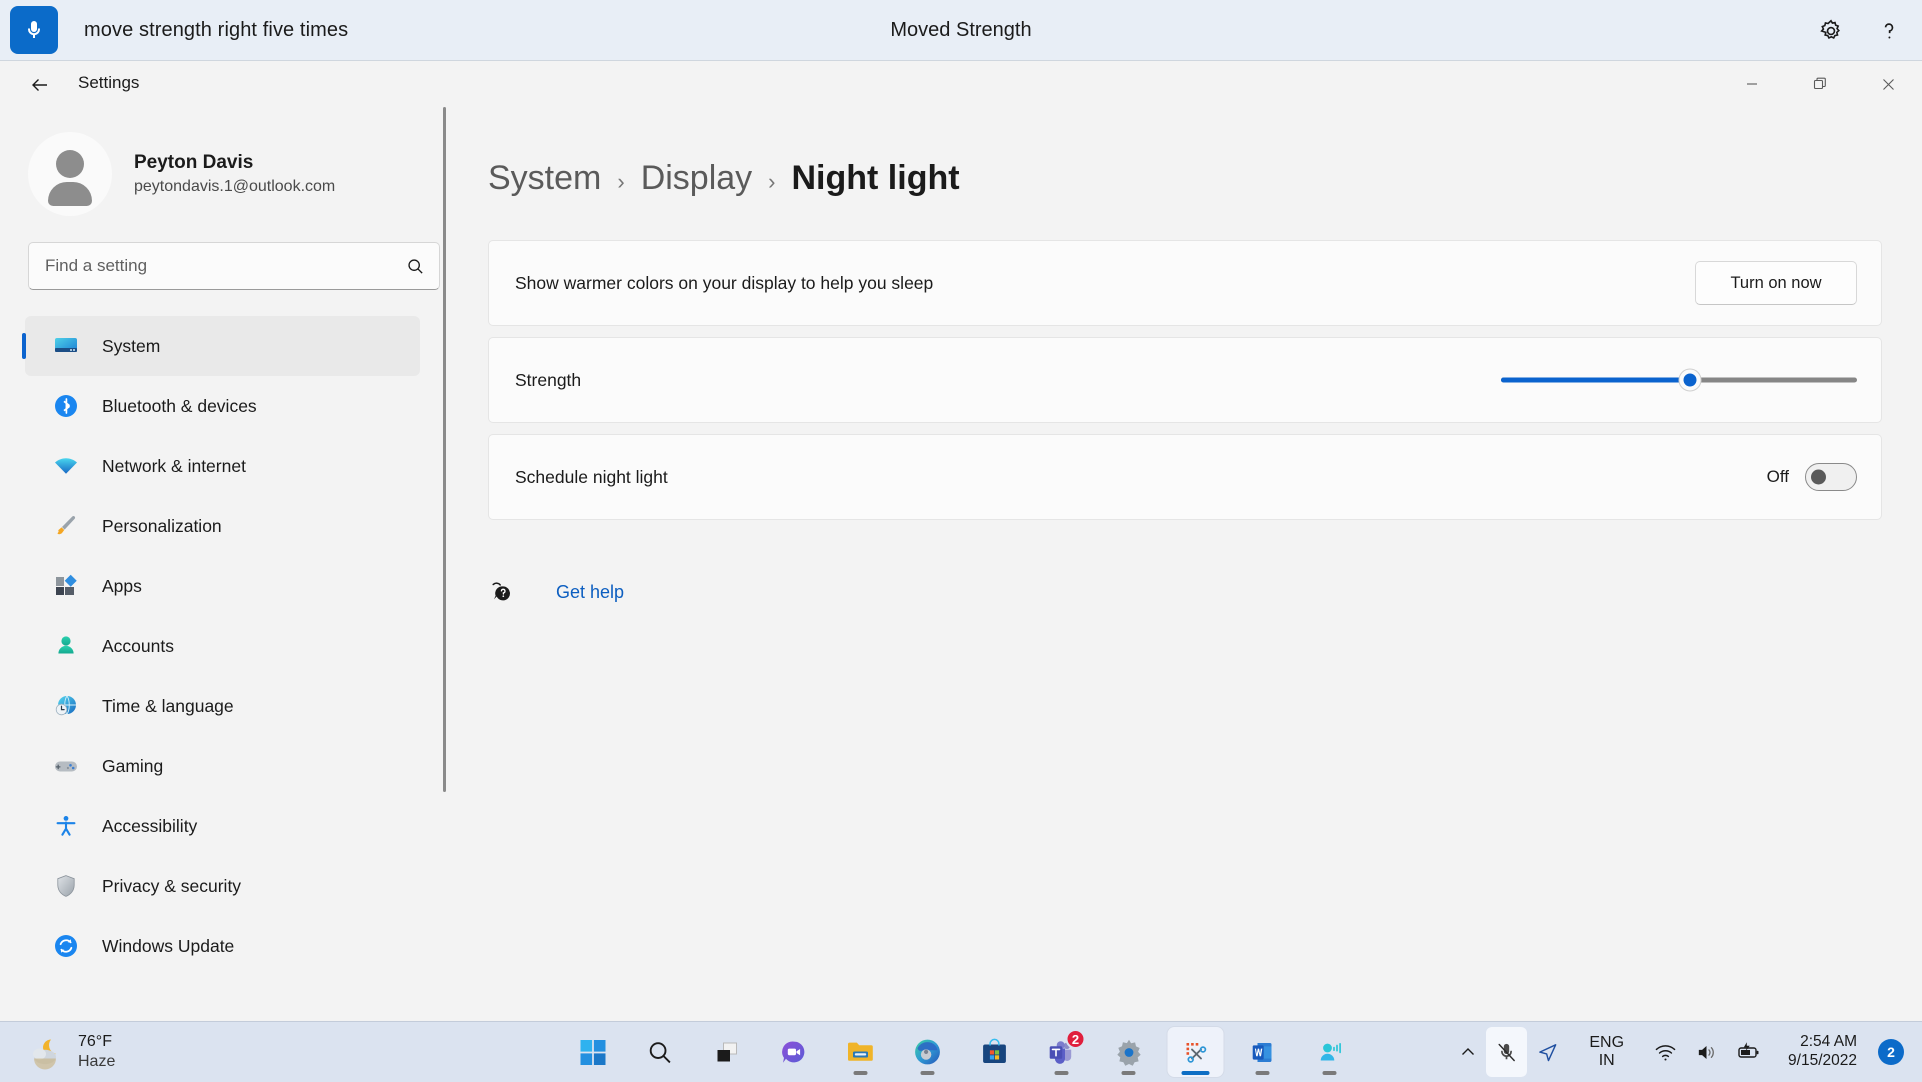 This screenshot has height=1082, width=1922. Describe the element at coordinates (1752, 84) in the screenshot. I see `minimize-button` at that location.